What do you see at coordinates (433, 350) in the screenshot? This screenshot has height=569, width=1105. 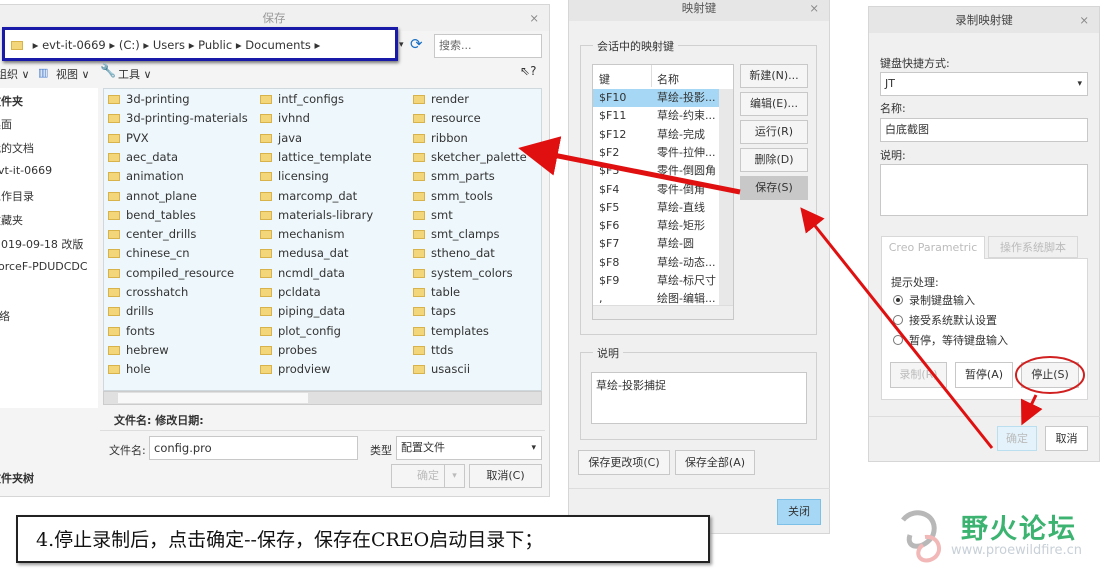 I see `file-item: ttds` at bounding box center [433, 350].